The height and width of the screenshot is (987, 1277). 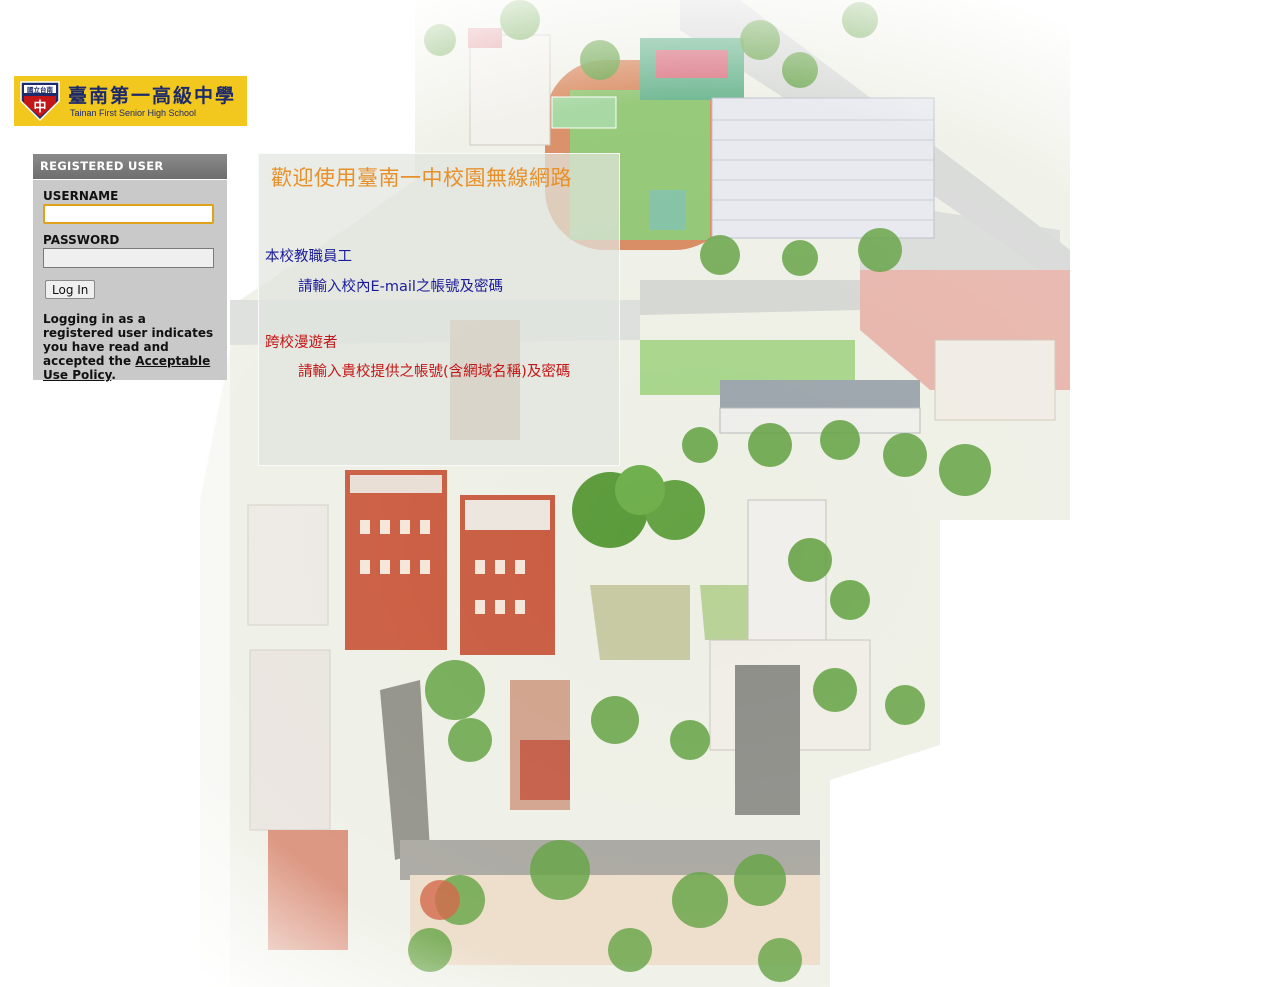 What do you see at coordinates (113, 375) in the screenshot?
I see `notice-end: .` at bounding box center [113, 375].